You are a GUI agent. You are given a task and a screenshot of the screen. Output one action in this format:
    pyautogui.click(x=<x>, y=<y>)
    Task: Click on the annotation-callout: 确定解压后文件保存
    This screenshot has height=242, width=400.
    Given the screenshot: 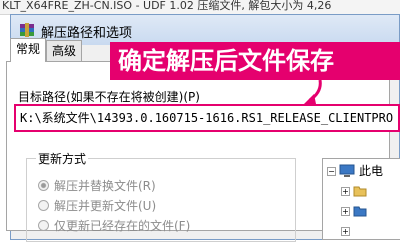 What is the action you would take?
    pyautogui.click(x=255, y=61)
    